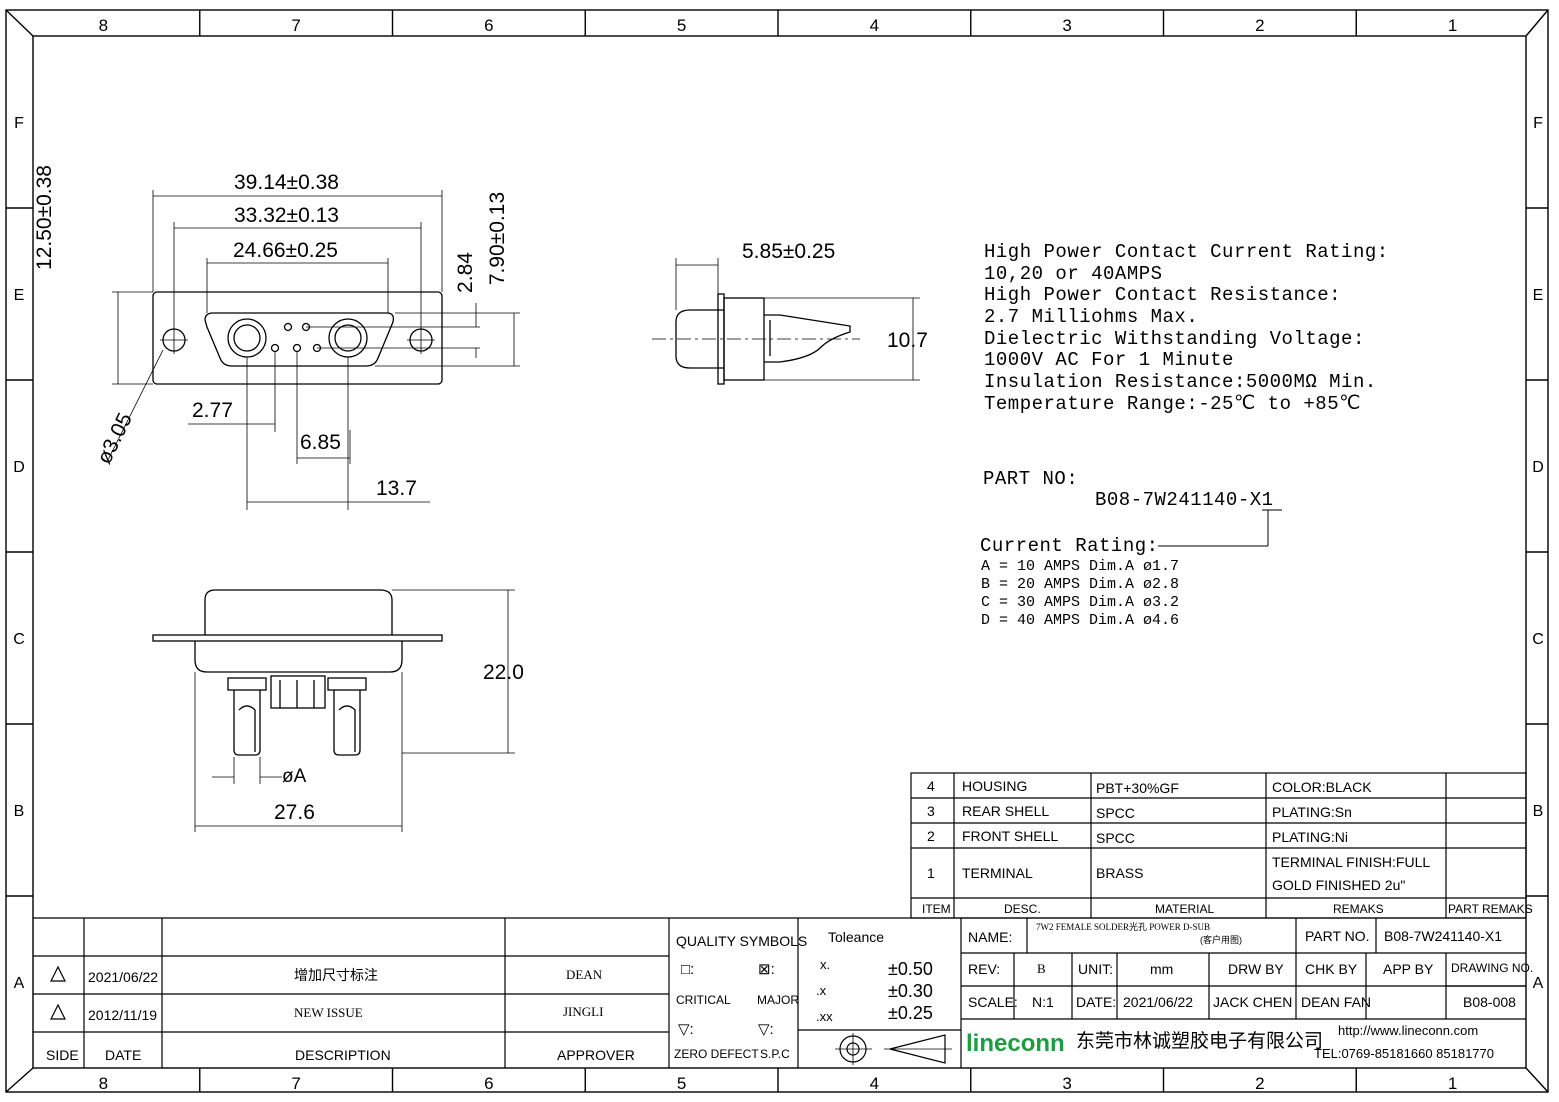  I want to click on company-name: 东莞市林诚塑胶电子有限公司, so click(1200, 1041).